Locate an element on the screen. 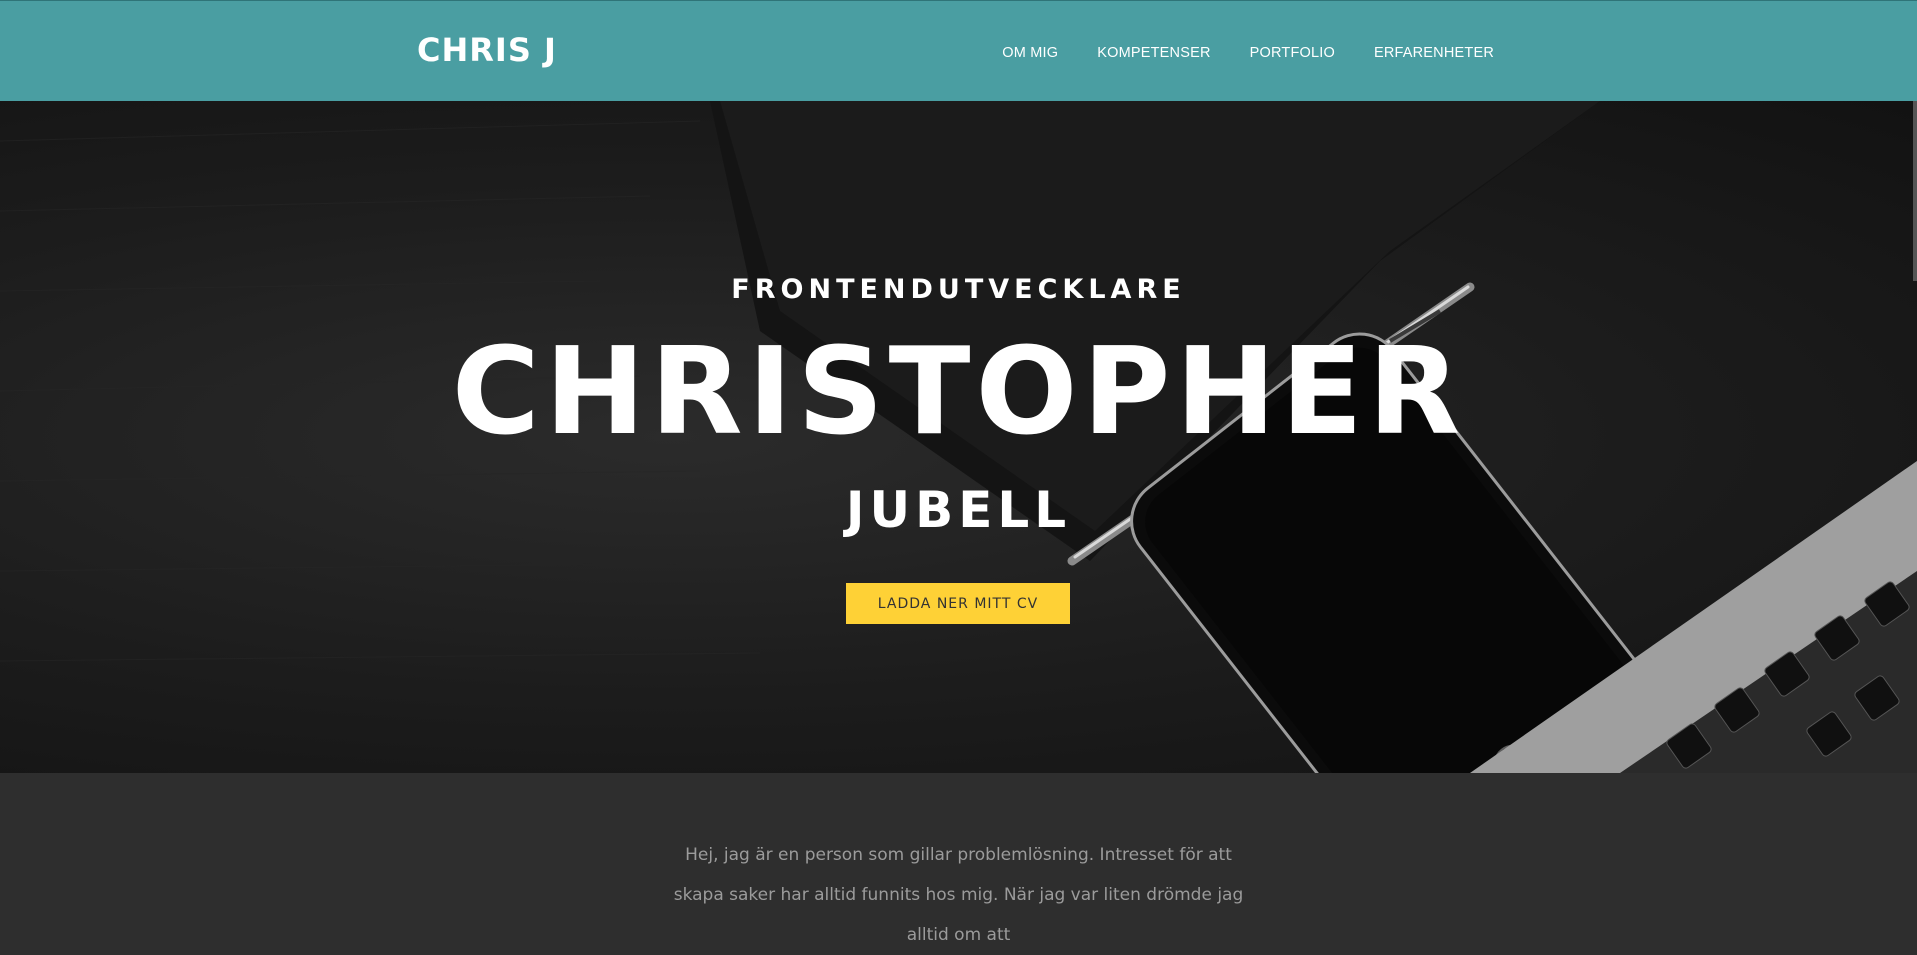 The image size is (1917, 955). hero-surname: JUBELL is located at coordinates (958, 510).